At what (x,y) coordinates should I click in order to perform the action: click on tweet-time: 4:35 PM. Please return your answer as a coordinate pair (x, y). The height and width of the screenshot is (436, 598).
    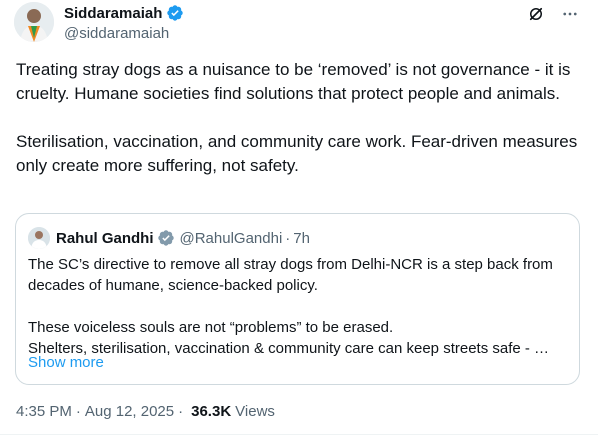
    Looking at the image, I should click on (44, 411).